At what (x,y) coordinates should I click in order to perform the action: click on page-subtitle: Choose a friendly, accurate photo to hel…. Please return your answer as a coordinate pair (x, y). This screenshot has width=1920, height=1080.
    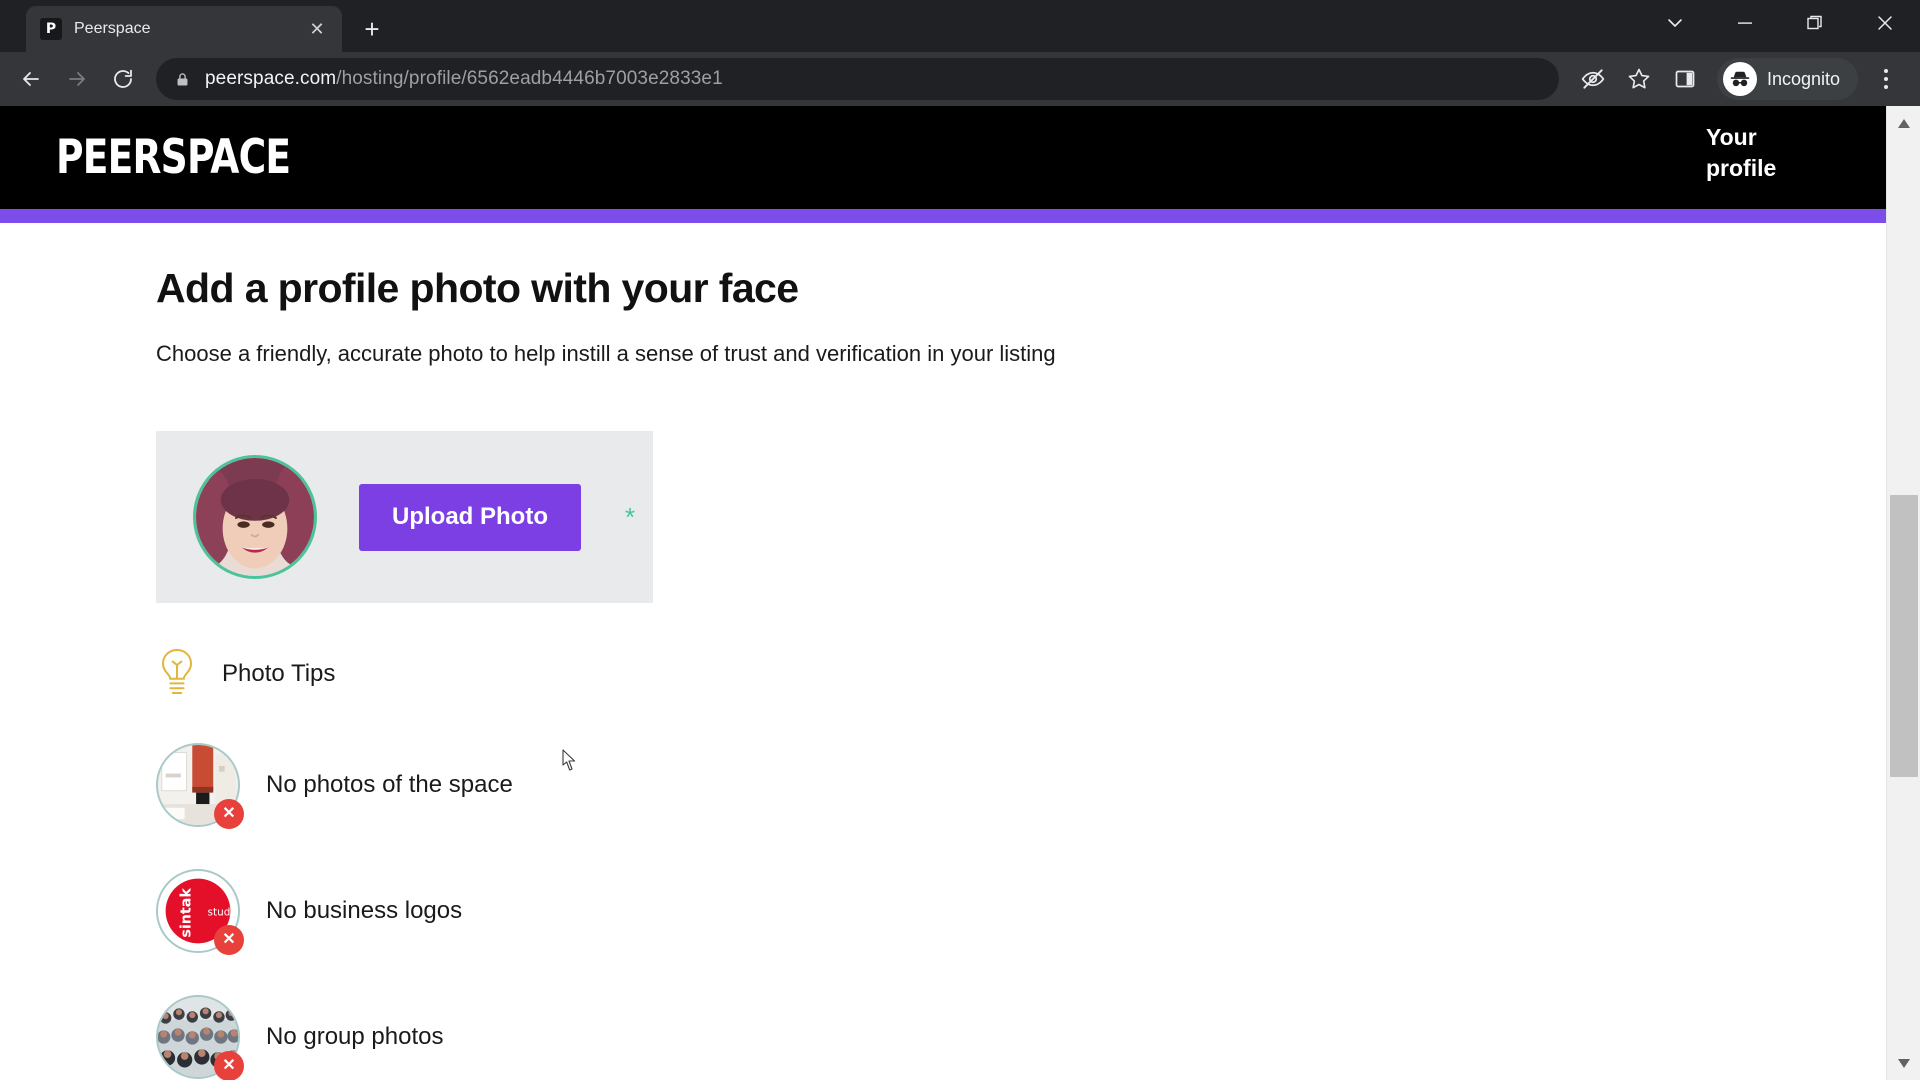
    Looking at the image, I should click on (606, 354).